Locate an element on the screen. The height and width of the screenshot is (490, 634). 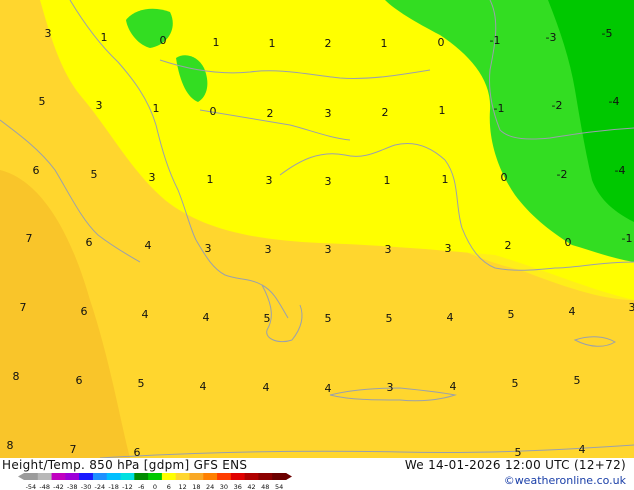
valid-time: We 14-01-2026 12:00 UTC (12+72) is located at coordinates (515, 465).